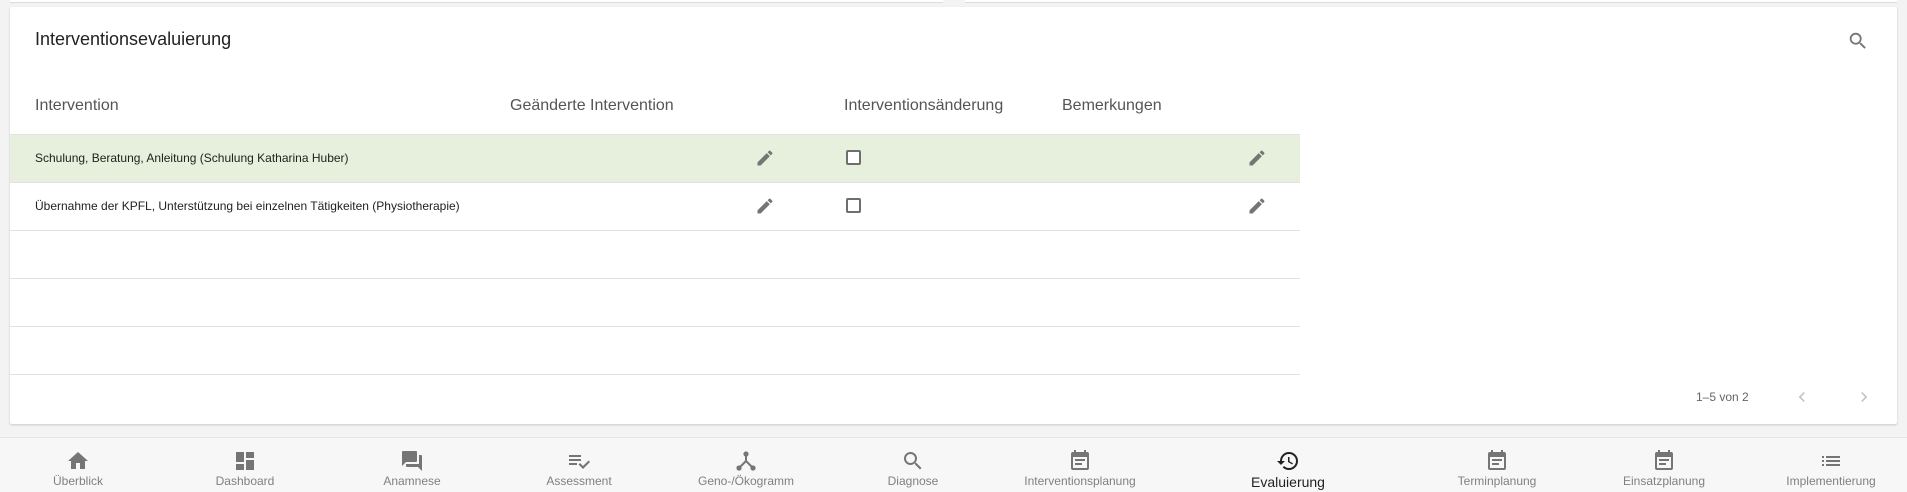 This screenshot has height=492, width=1907. I want to click on pagination-range: 1–5 von 2, so click(1722, 397).